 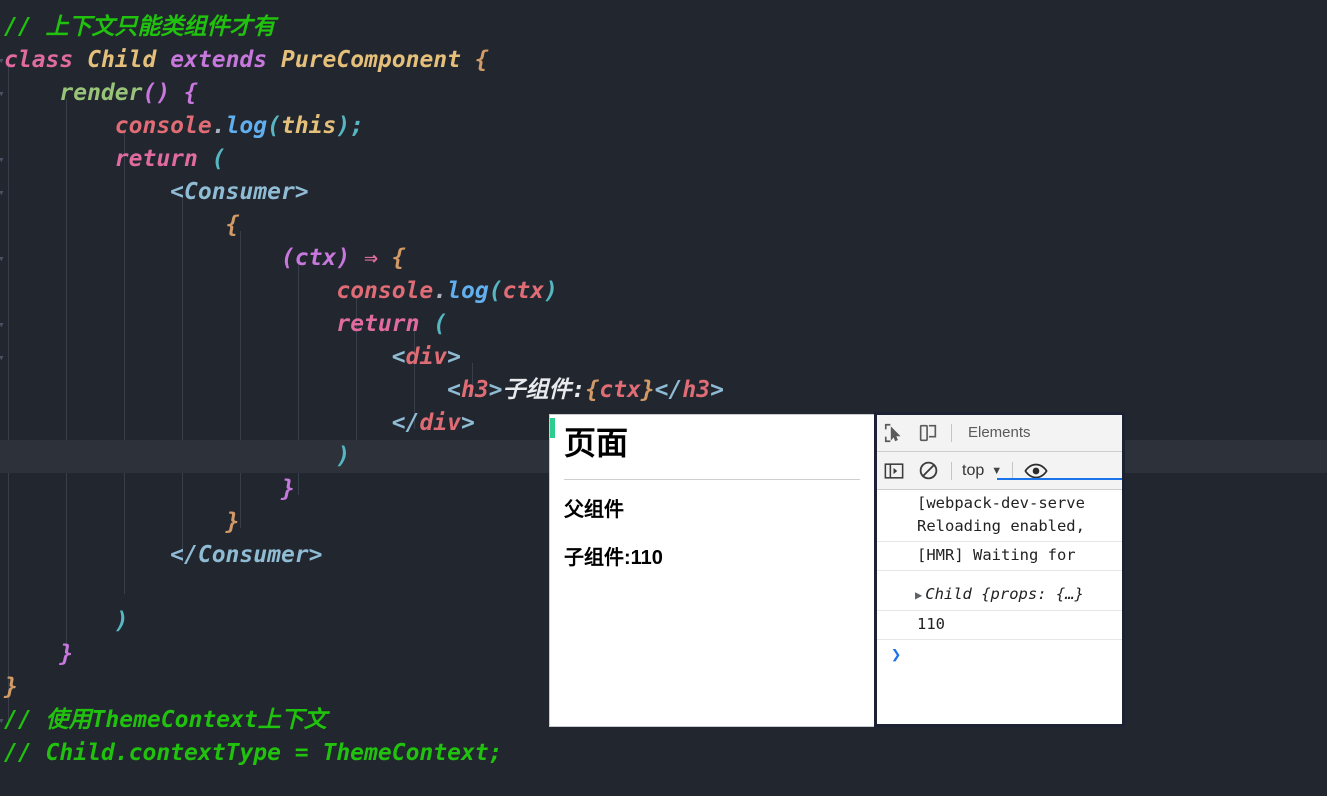 What do you see at coordinates (999, 516) in the screenshot?
I see `console-message: [webpack-dev-serve Reloading enabled,` at bounding box center [999, 516].